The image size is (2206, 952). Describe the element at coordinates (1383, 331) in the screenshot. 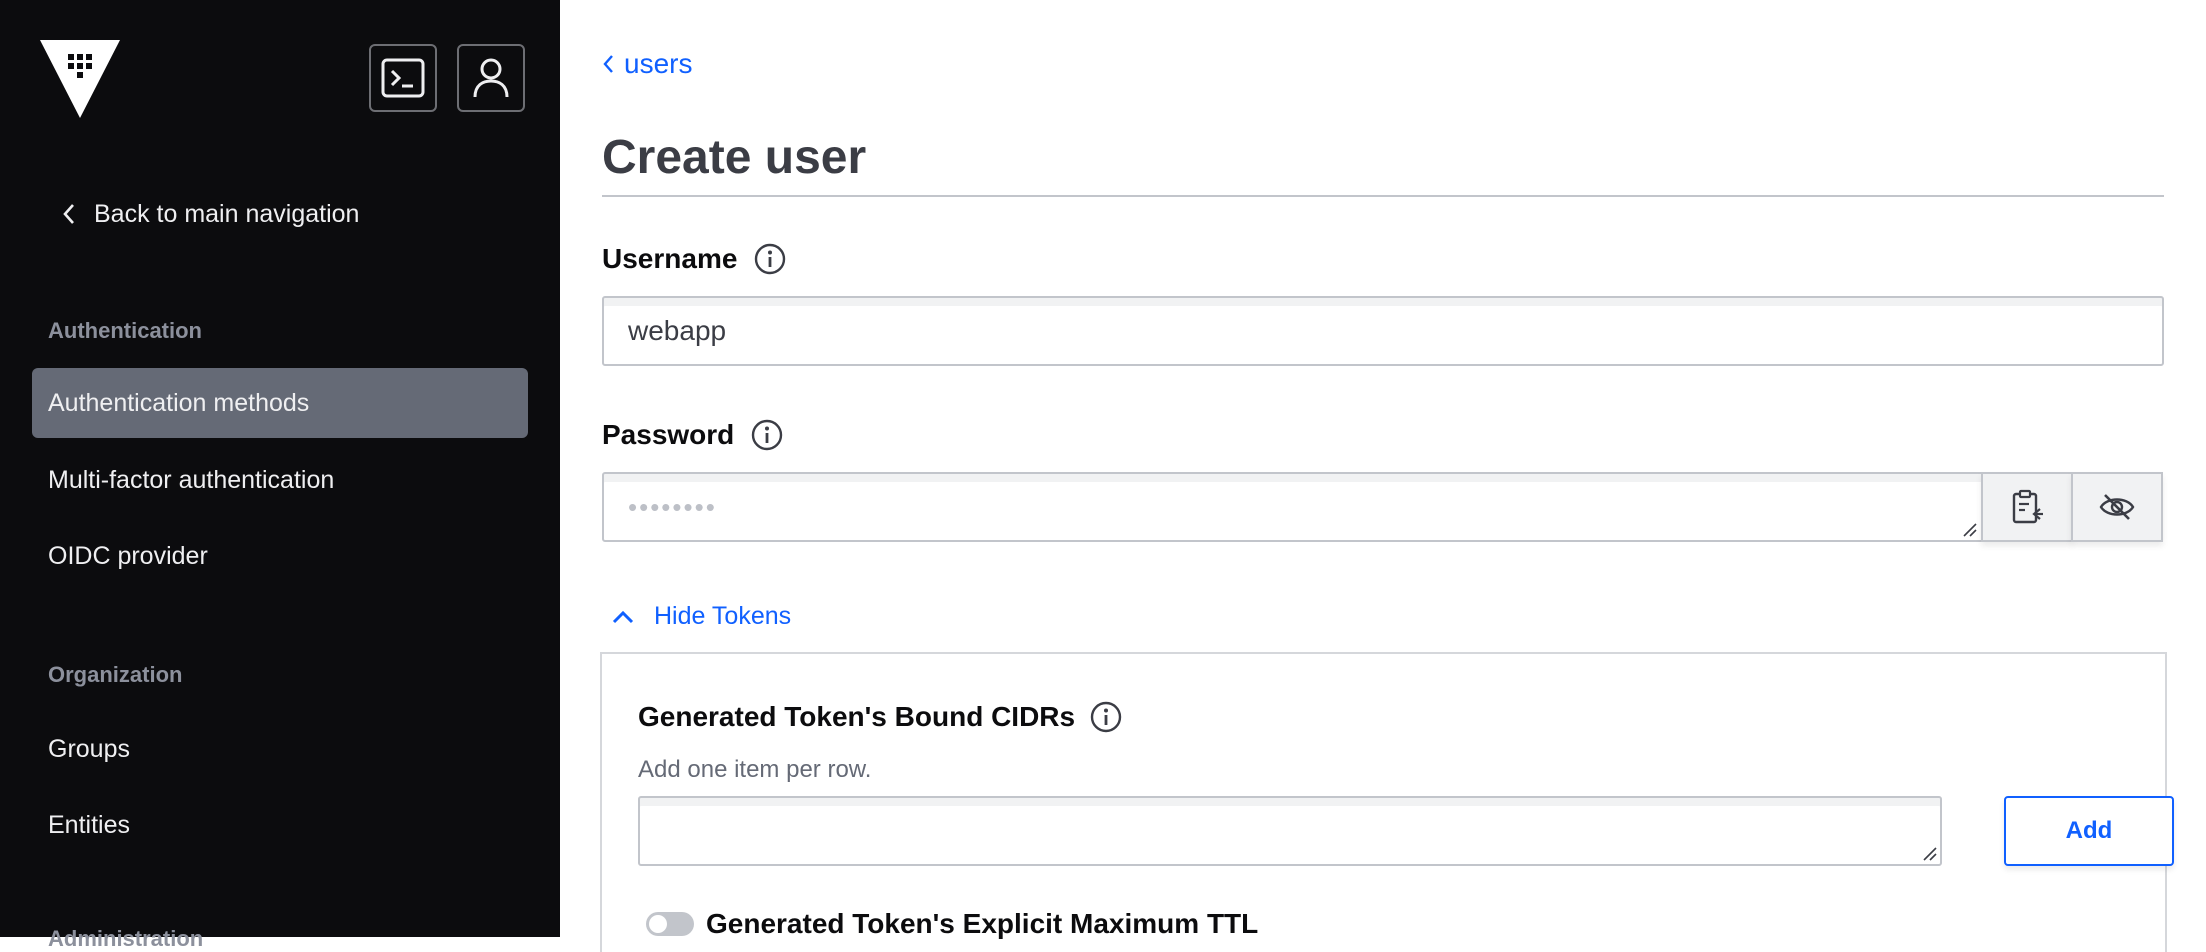

I see `username-input` at that location.